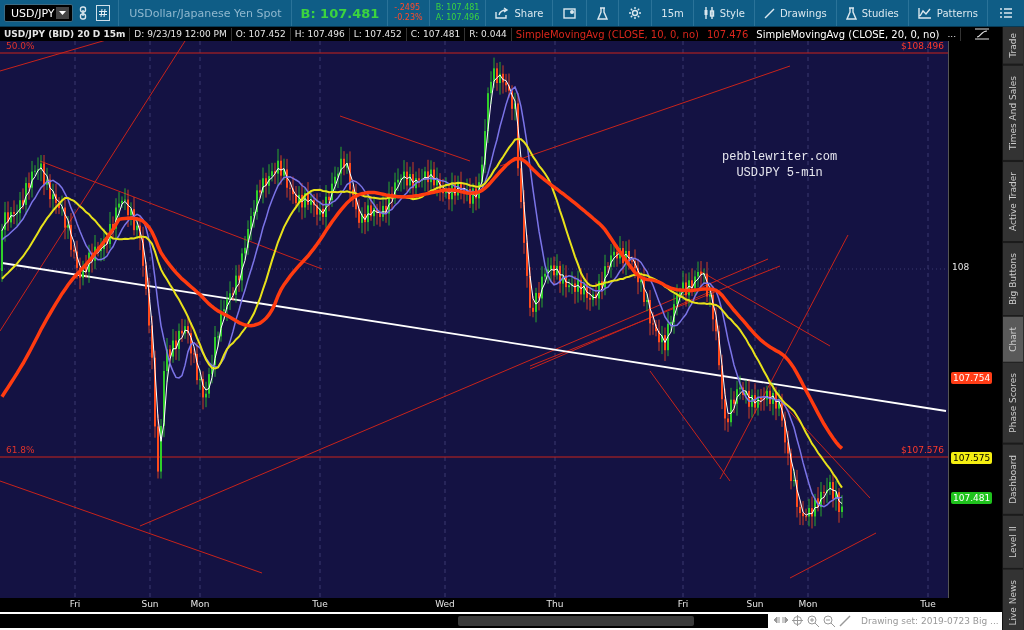 Image resolution: width=1024 pixels, height=630 pixels. I want to click on level-label: 50.0%, so click(20, 46).